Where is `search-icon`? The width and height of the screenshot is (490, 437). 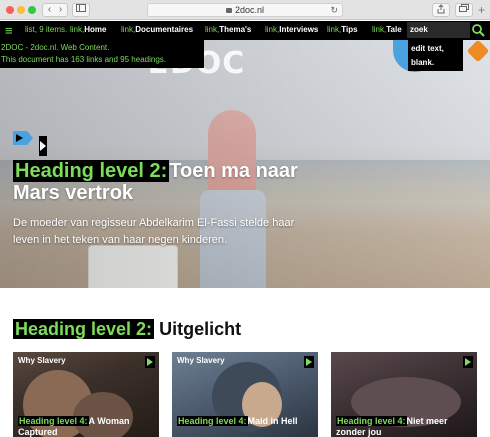
search-icon is located at coordinates (478, 30).